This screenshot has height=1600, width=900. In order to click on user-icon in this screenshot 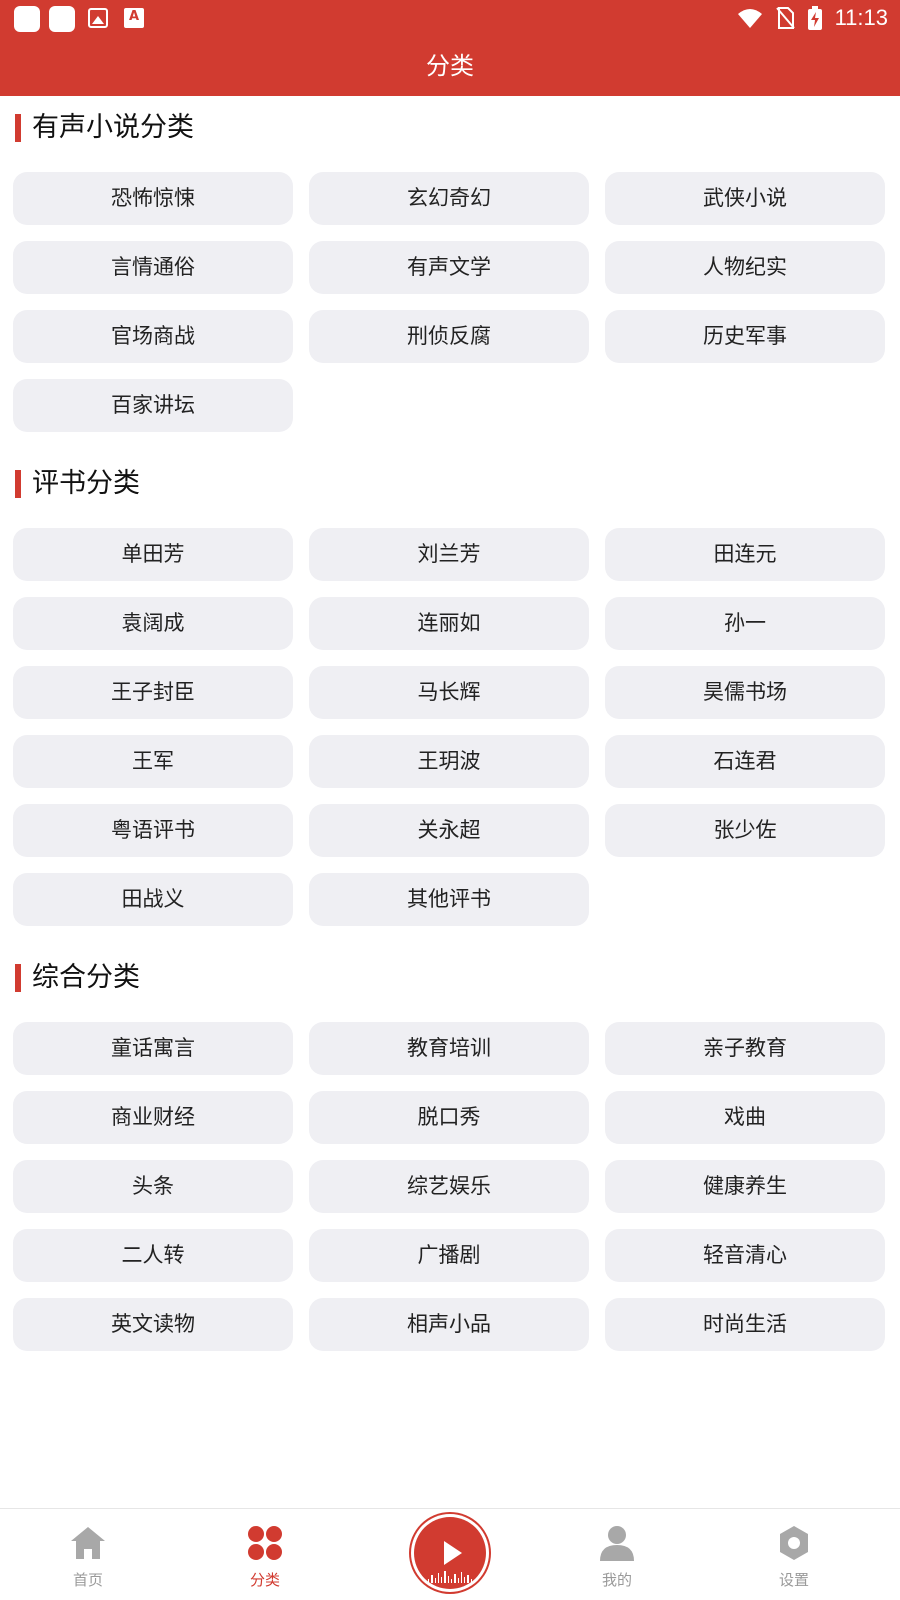, I will do `click(617, 1543)`.